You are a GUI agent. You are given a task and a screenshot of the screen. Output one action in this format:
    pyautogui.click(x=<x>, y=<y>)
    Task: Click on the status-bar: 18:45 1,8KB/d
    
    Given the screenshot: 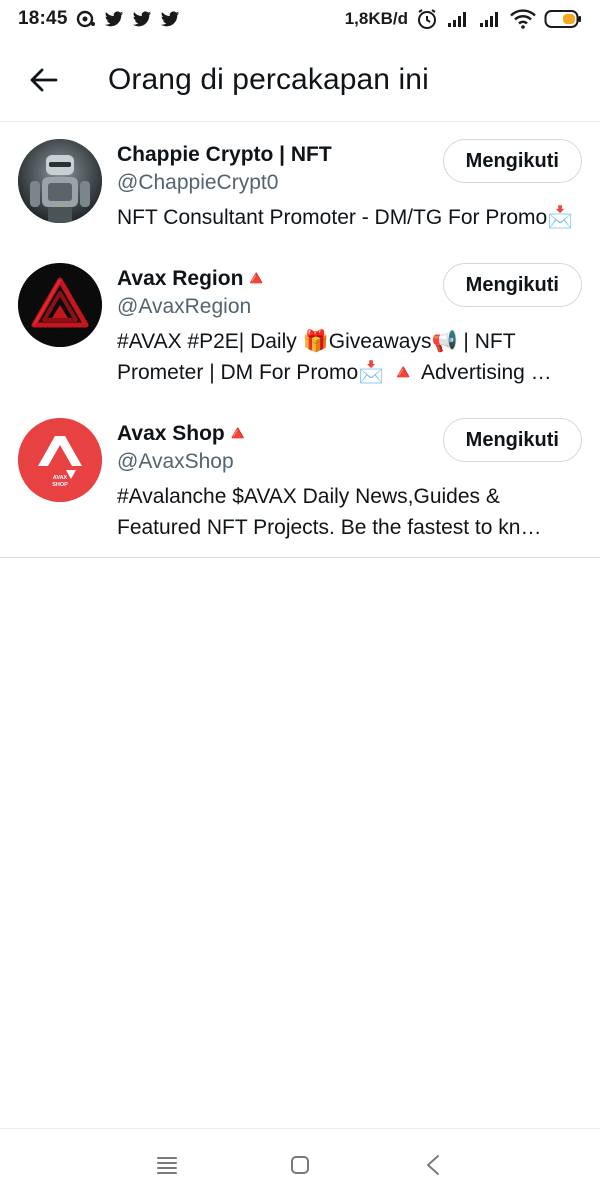 What is the action you would take?
    pyautogui.click(x=300, y=19)
    